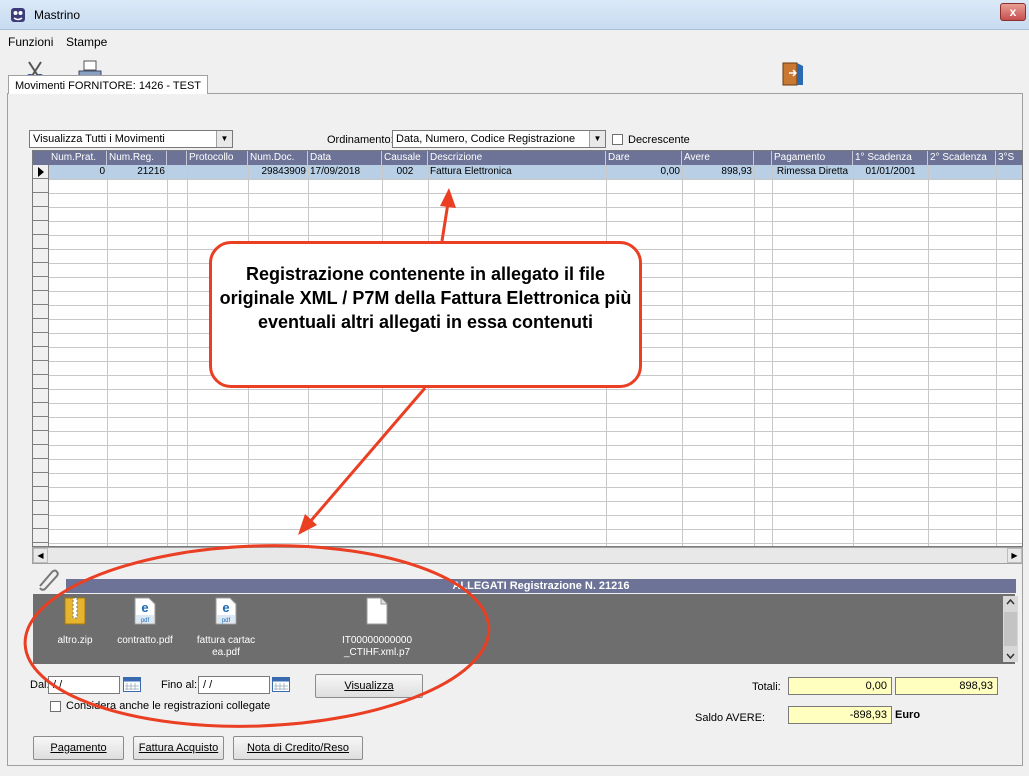 Image resolution: width=1029 pixels, height=776 pixels. What do you see at coordinates (131, 139) in the screenshot?
I see `view-filter-select: Visualizza Tutti i Movimenti ▼` at bounding box center [131, 139].